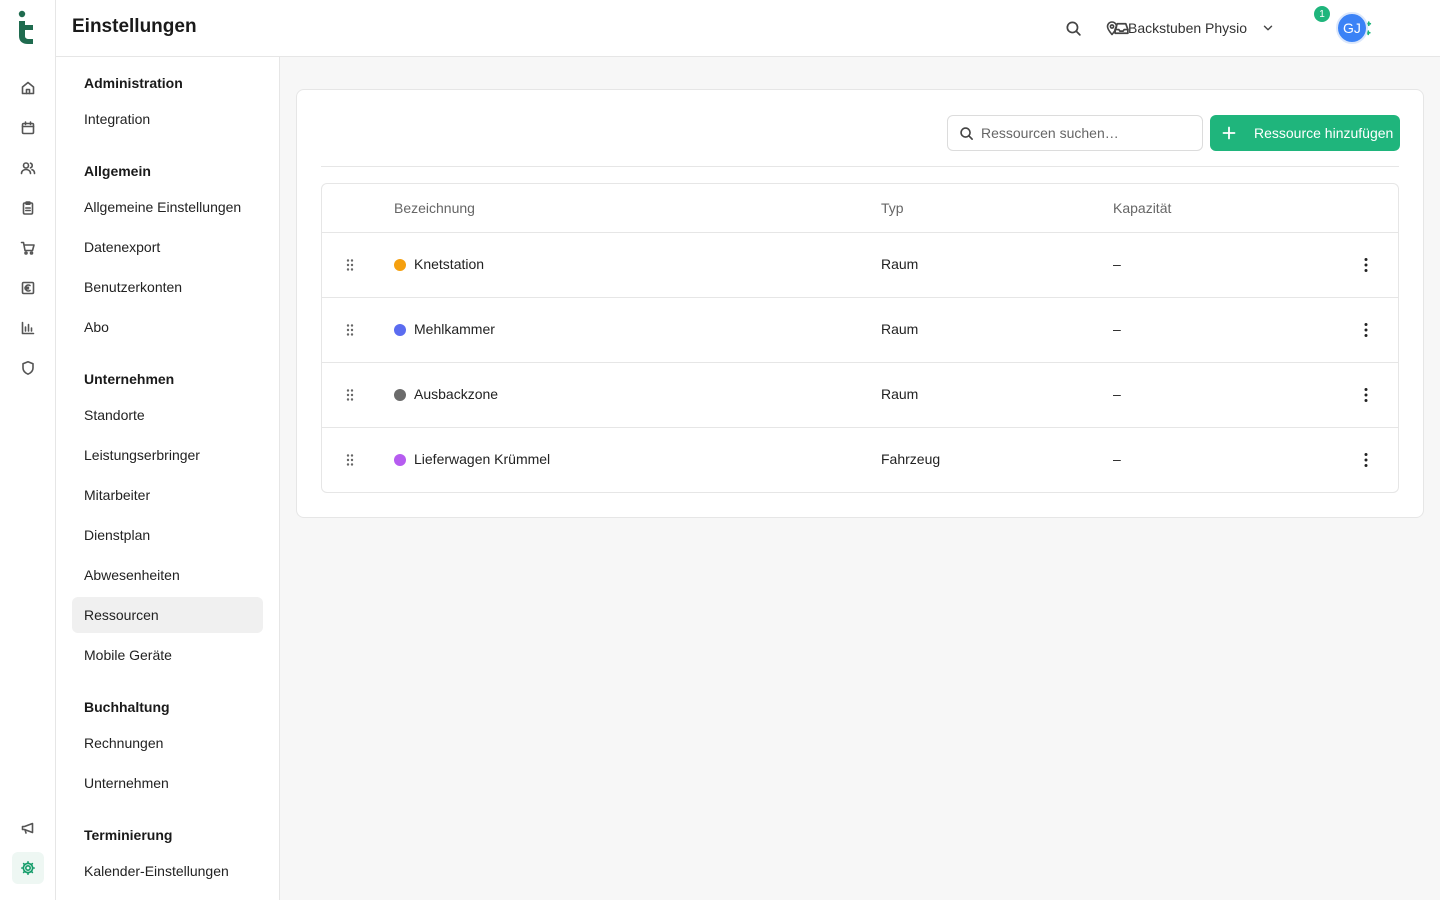 The height and width of the screenshot is (900, 1440). What do you see at coordinates (133, 83) in the screenshot?
I see `section-title-administration: Administration` at bounding box center [133, 83].